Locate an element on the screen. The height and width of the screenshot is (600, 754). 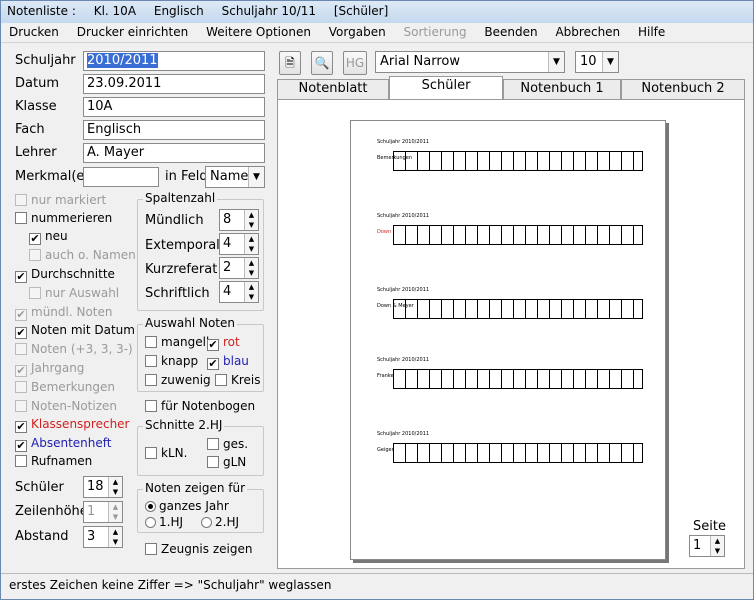
preview-grid is located at coordinates (518, 235).